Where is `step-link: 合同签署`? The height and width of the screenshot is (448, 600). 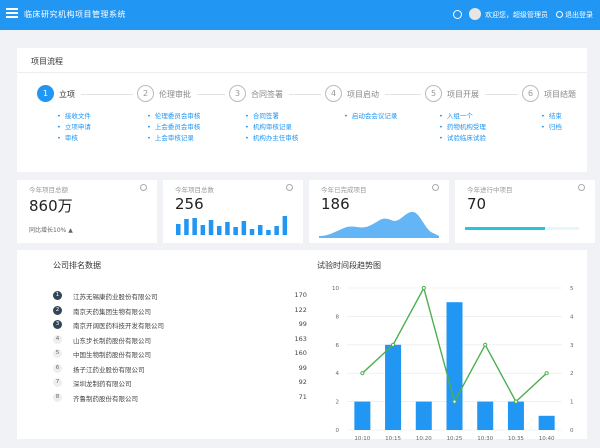
step-link: 合同签署 is located at coordinates (271, 116).